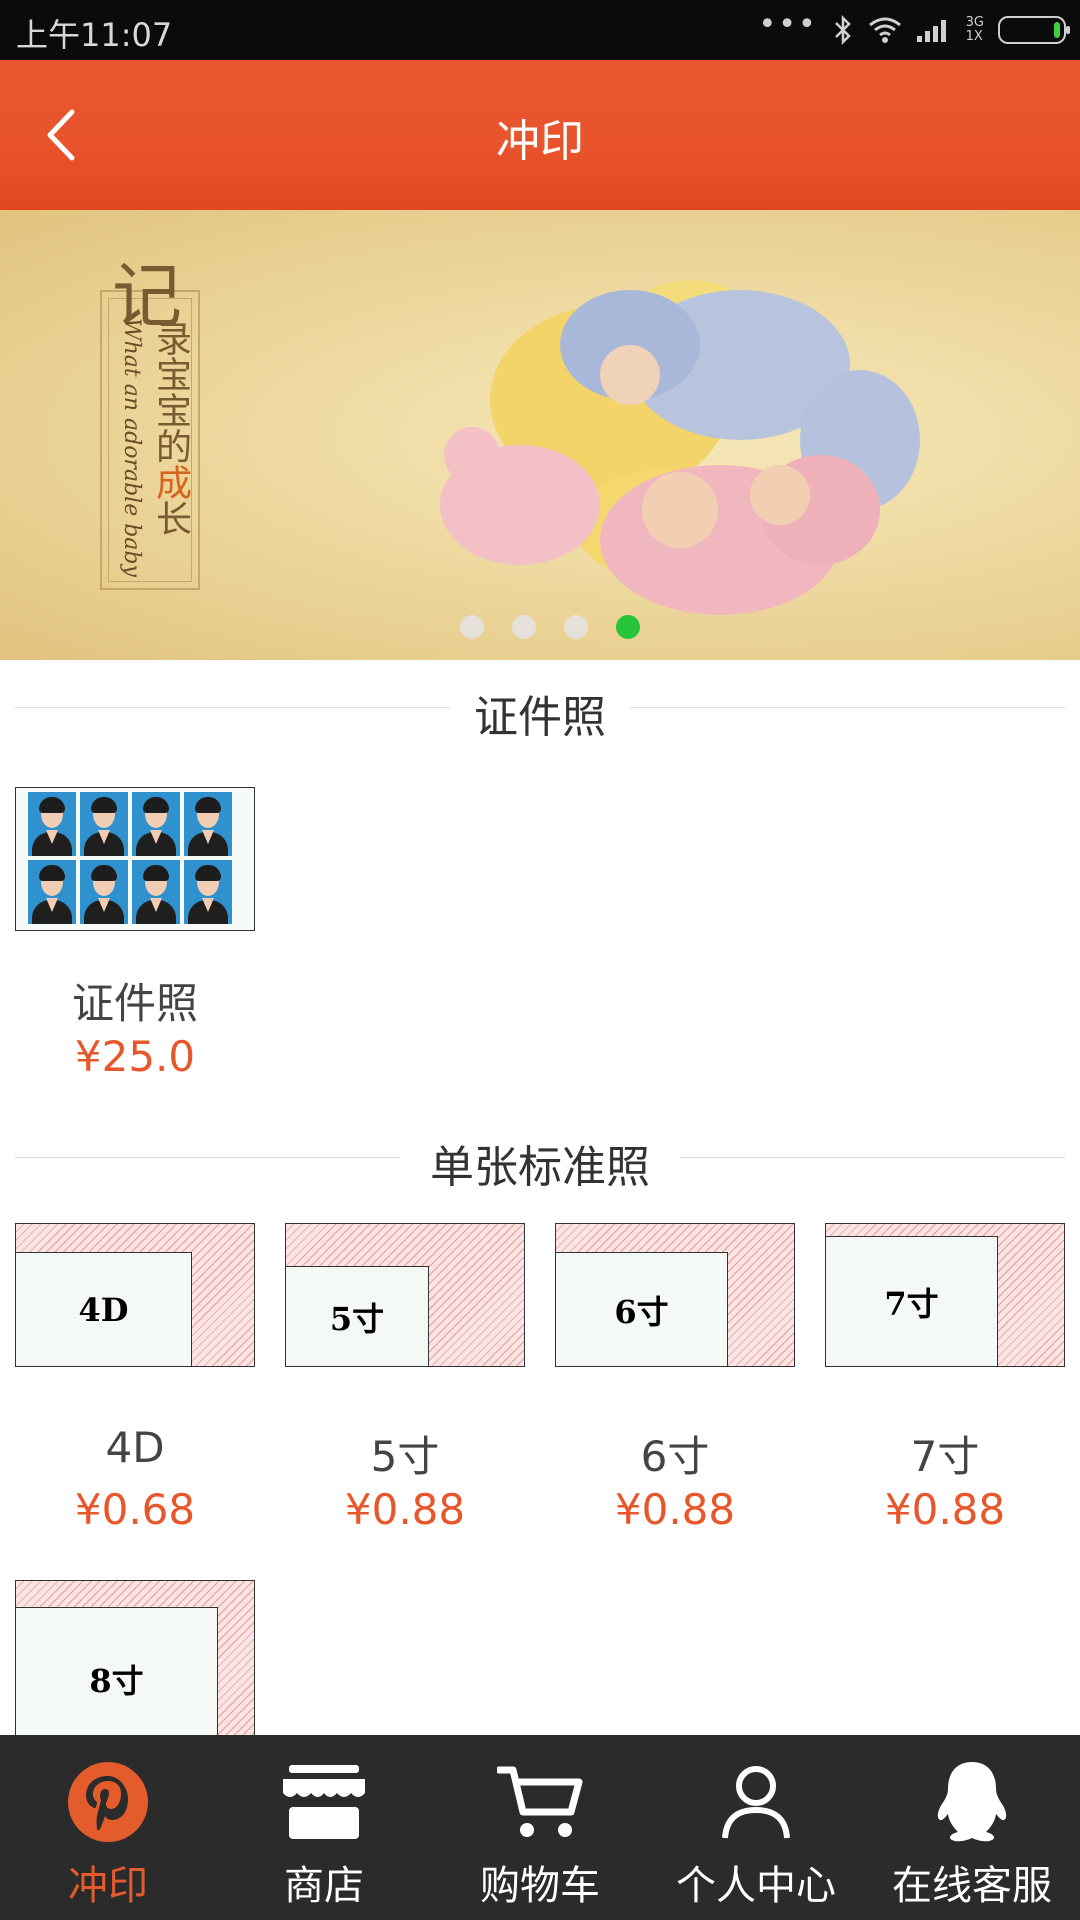 The image size is (1080, 1920). What do you see at coordinates (108, 1886) in the screenshot?
I see `nav-label: 冲印` at bounding box center [108, 1886].